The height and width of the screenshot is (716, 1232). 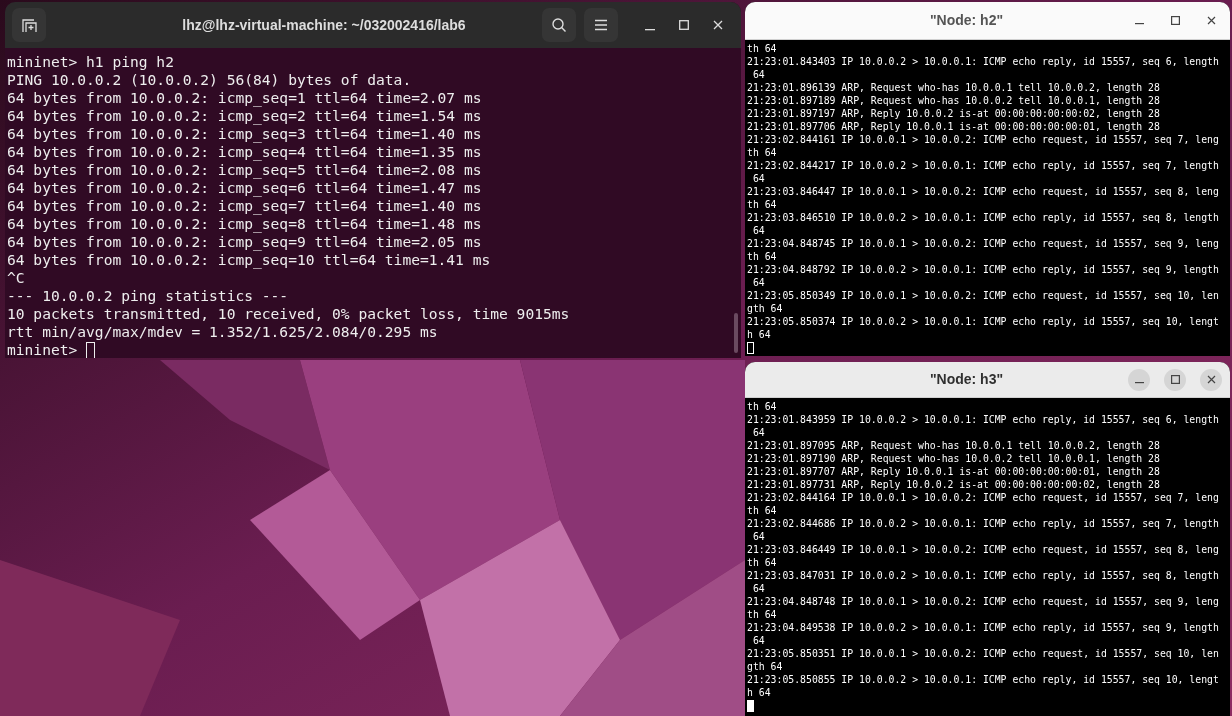 I want to click on terminal-line: 21:23:04.848745 IP 10.0.0.1 > 10.0.0.2: ICMP echo request, id 15557, seq 9, leng, so click(x=983, y=243).